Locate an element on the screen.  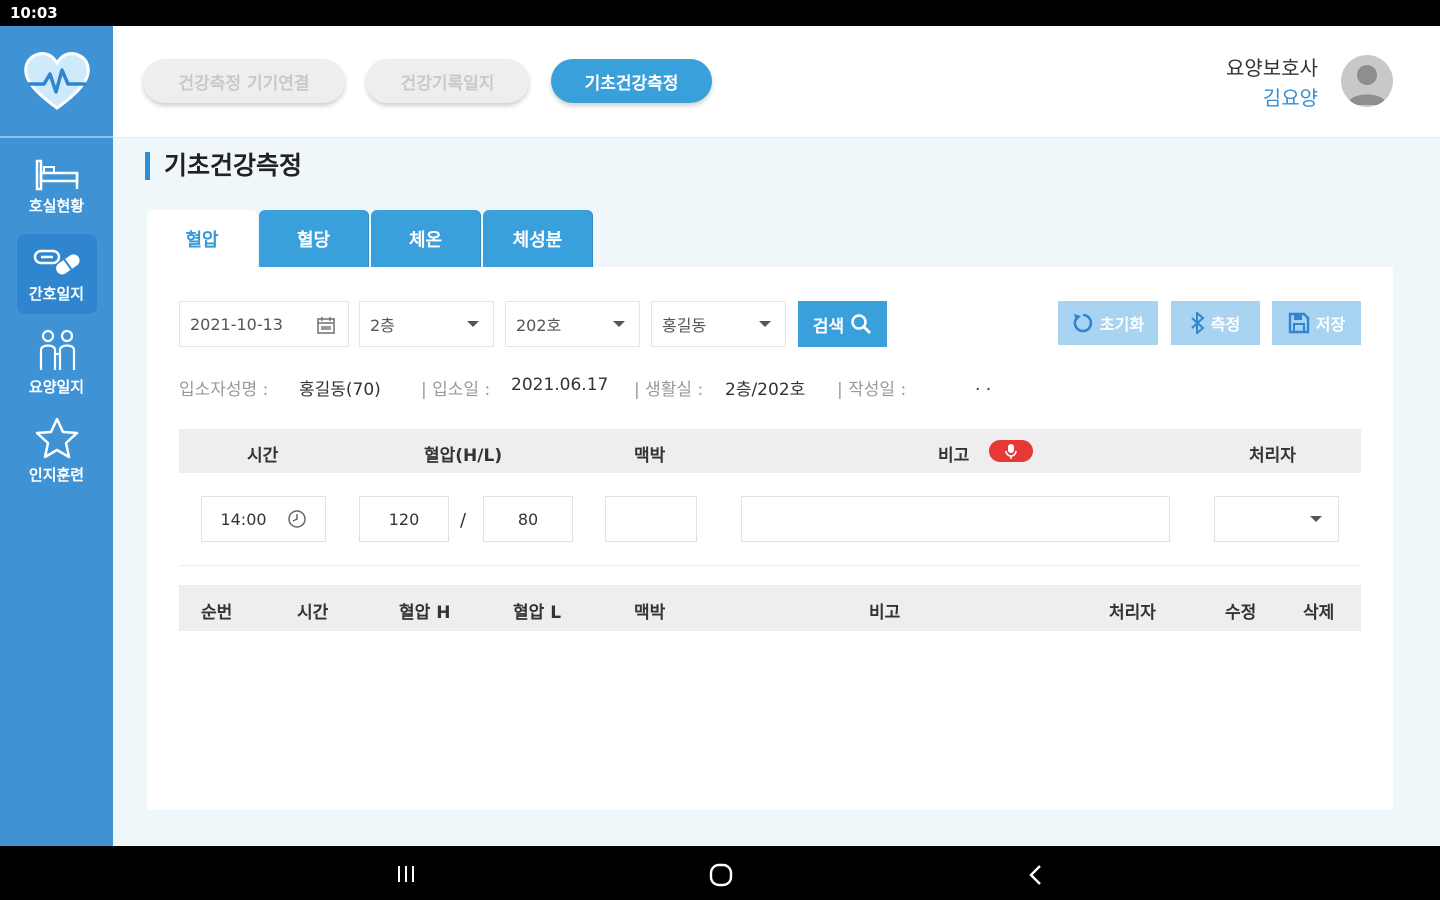
back-icon is located at coordinates (1036, 875).